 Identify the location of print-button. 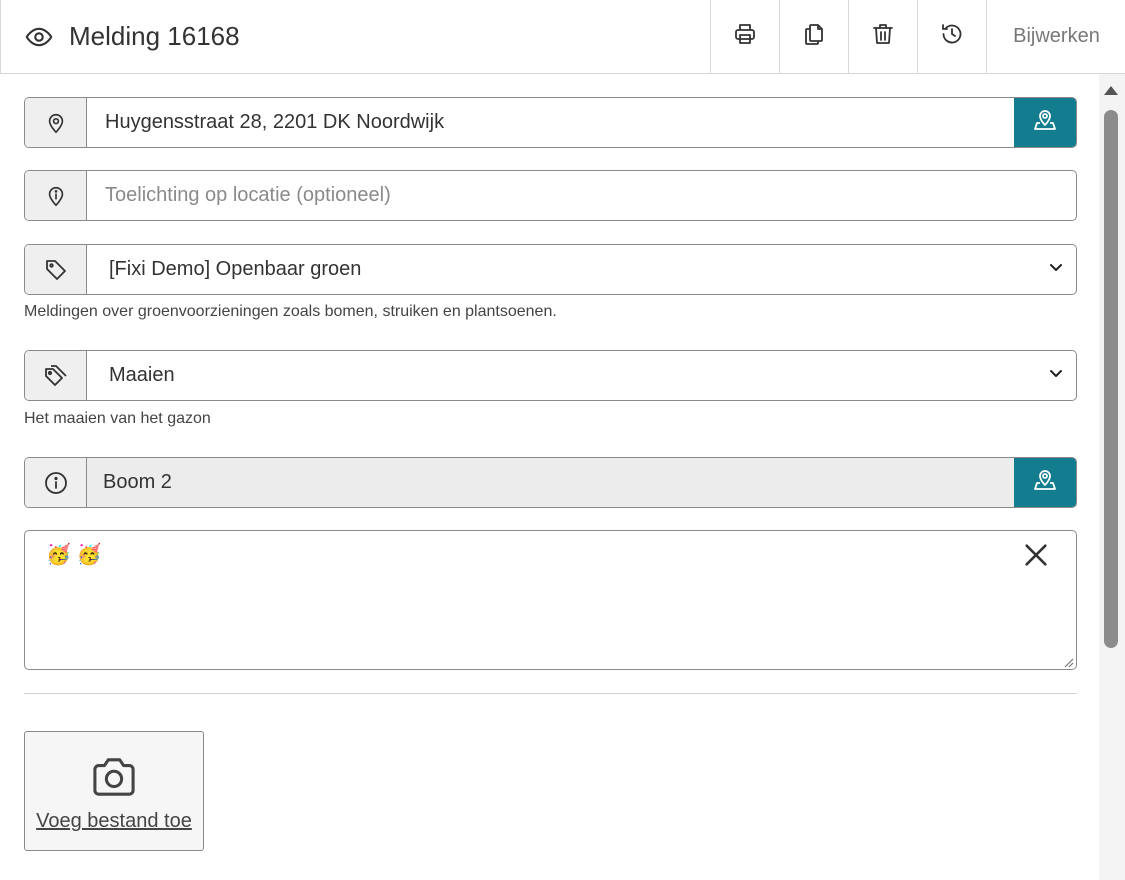
(744, 36).